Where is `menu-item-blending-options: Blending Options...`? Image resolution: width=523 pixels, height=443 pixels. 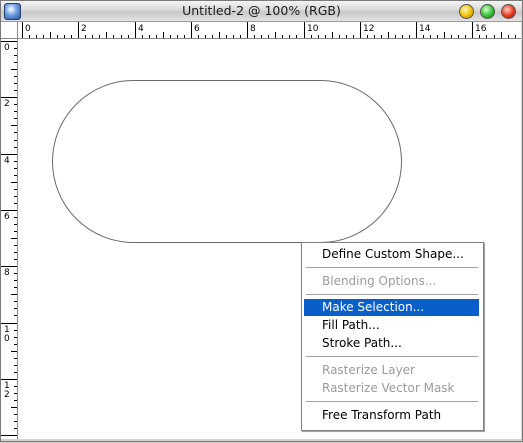
menu-item-blending-options: Blending Options... is located at coordinates (379, 281).